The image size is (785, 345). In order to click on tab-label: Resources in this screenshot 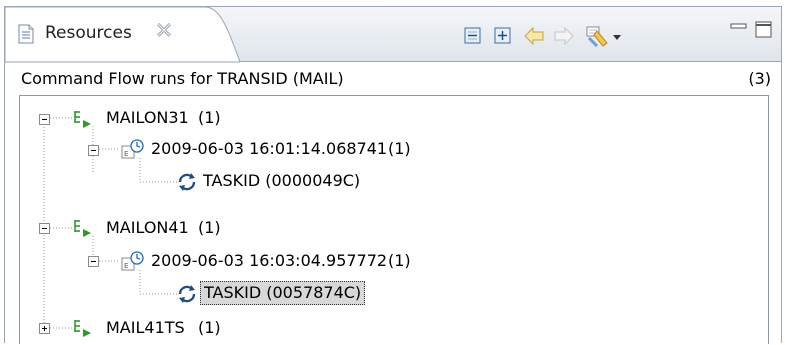, I will do `click(88, 33)`.